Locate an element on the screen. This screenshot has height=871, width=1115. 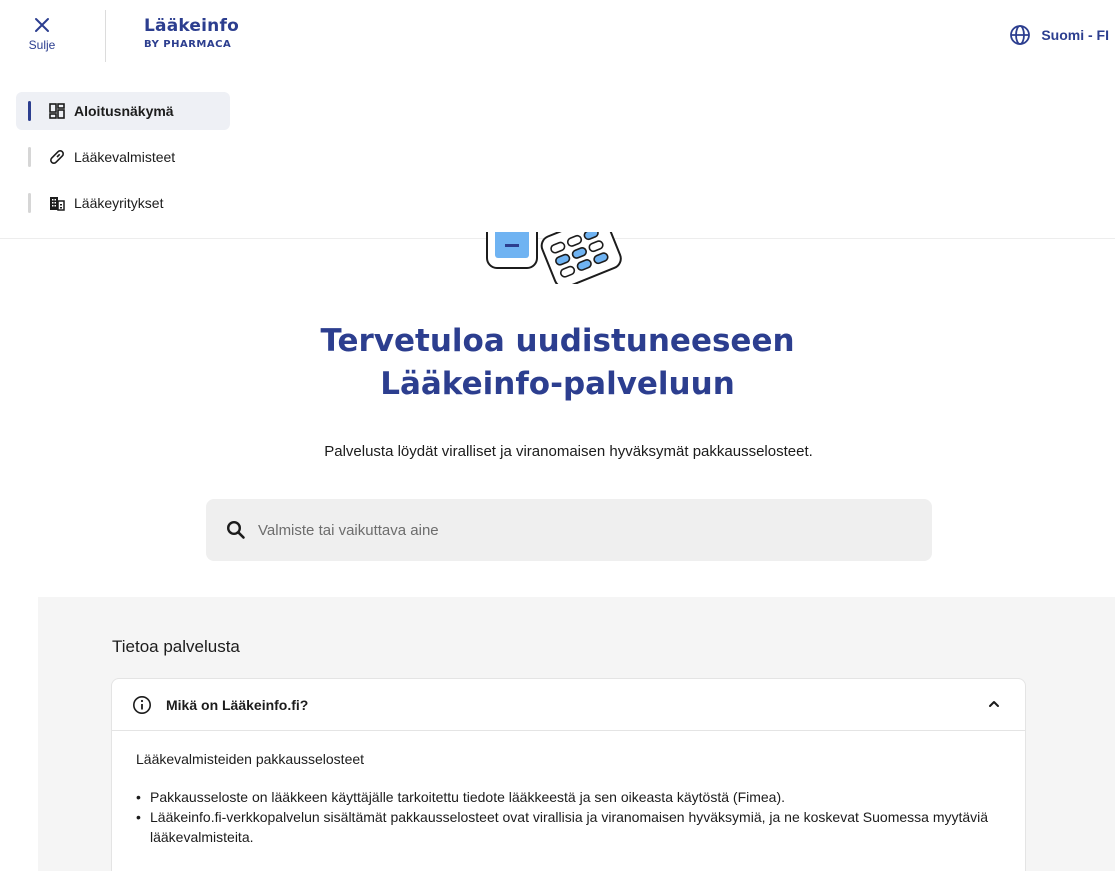
search-box is located at coordinates (569, 530).